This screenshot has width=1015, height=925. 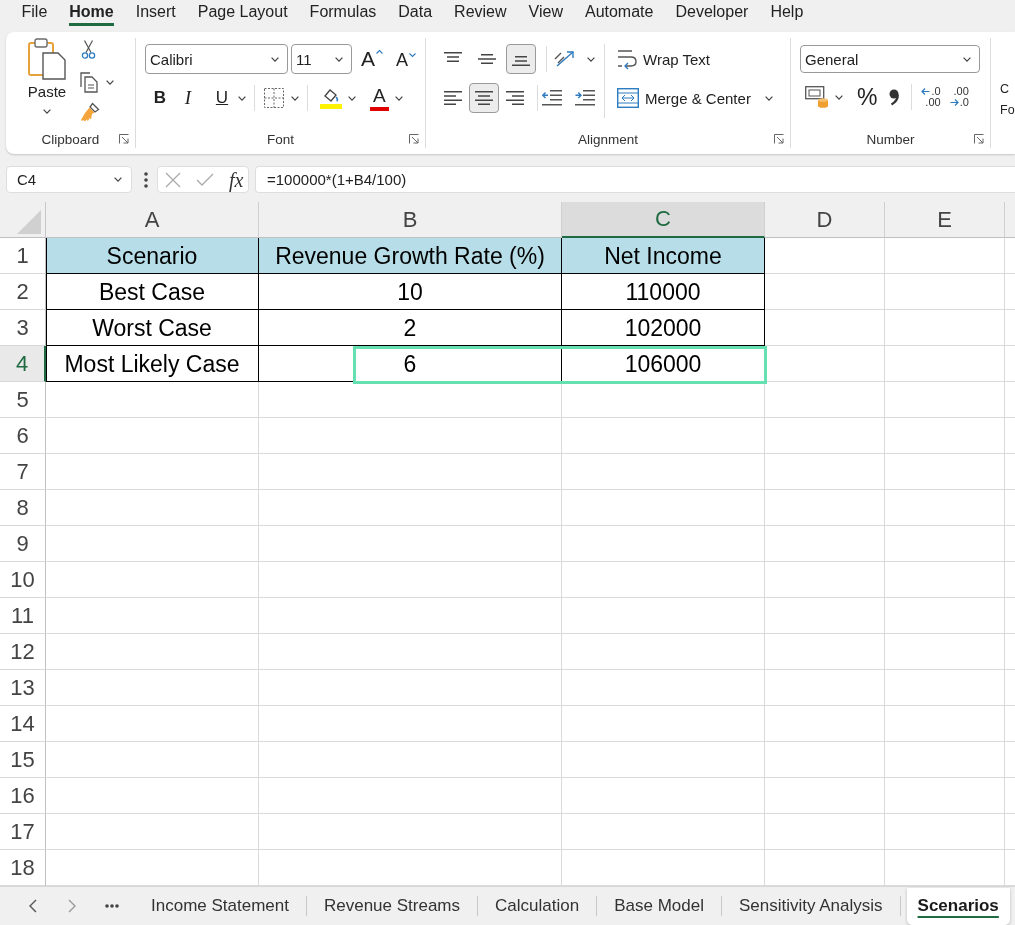 I want to click on column-header: C, so click(x=663, y=220).